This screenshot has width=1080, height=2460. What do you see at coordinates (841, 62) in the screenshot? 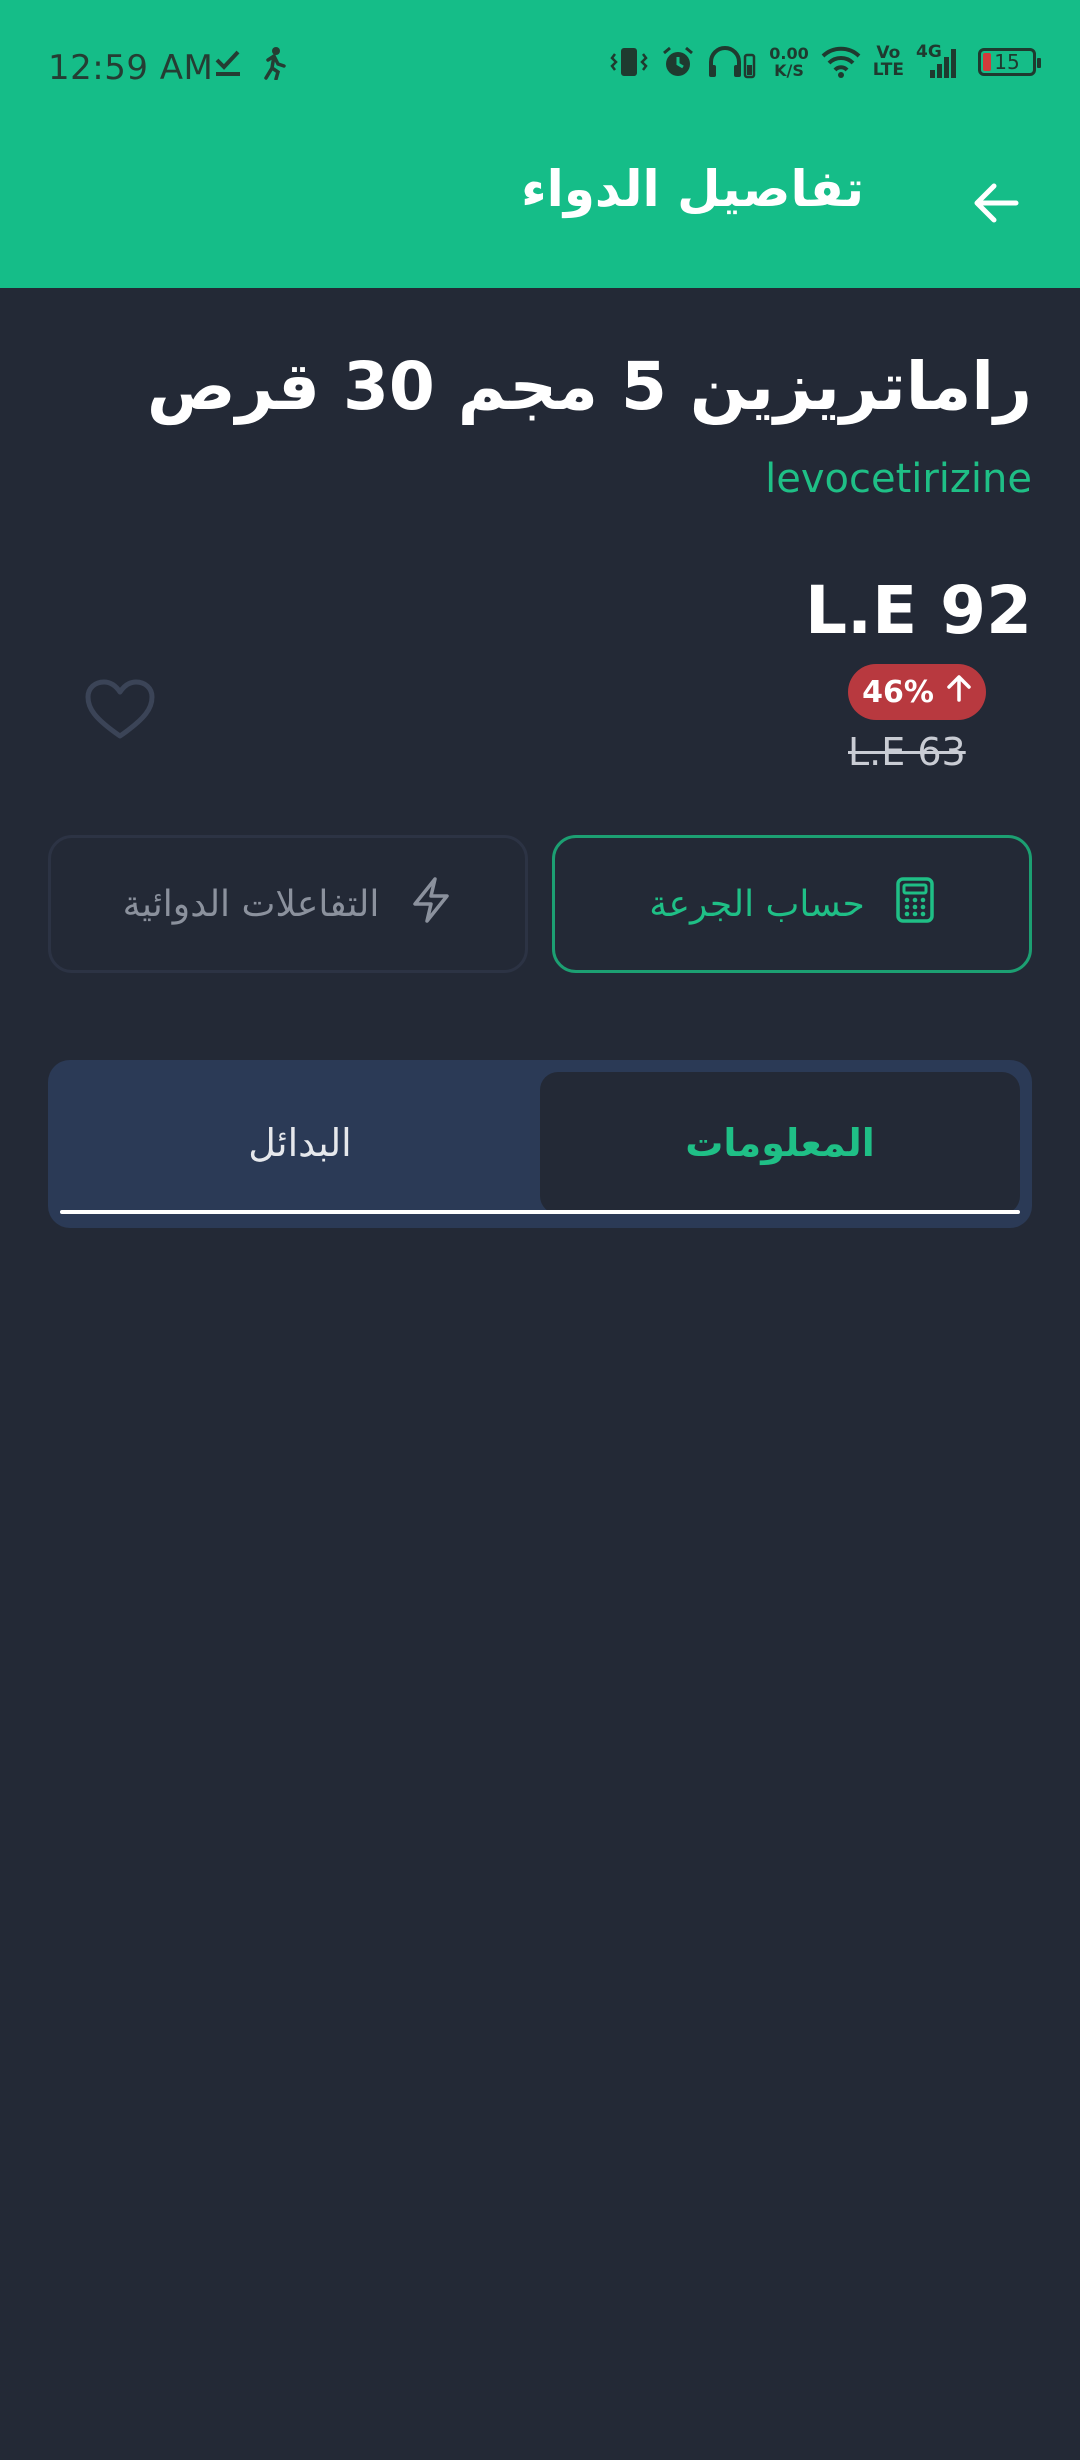
I see `wifi-icon` at bounding box center [841, 62].